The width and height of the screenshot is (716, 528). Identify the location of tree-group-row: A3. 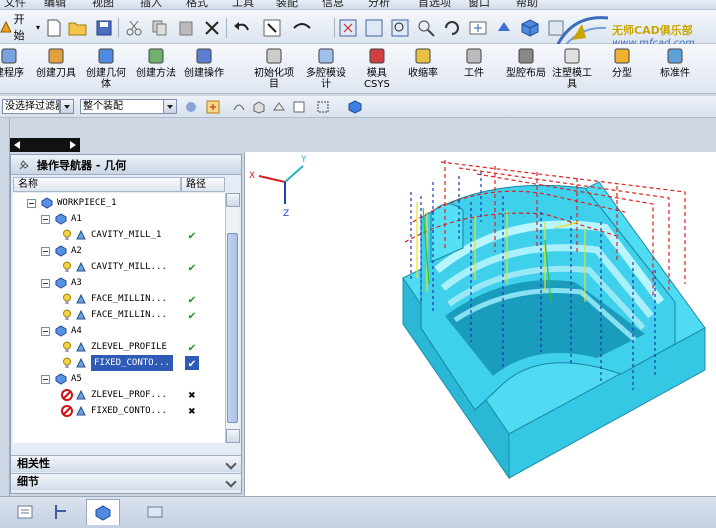
(119, 283).